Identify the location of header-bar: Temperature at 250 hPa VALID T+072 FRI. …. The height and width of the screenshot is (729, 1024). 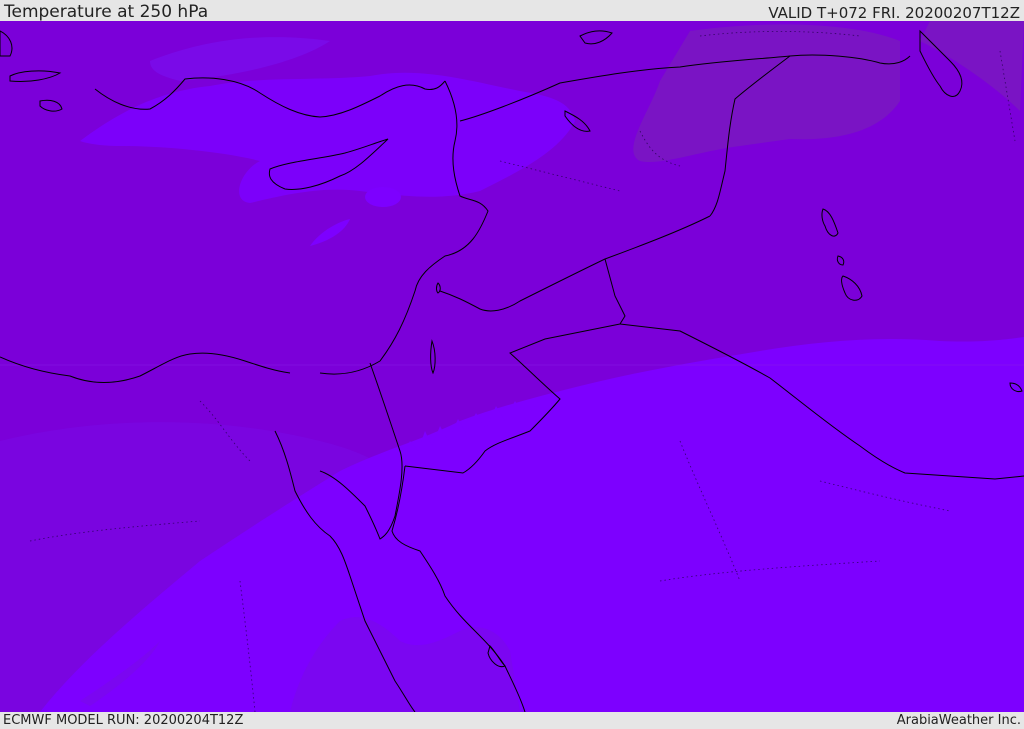
(512, 10).